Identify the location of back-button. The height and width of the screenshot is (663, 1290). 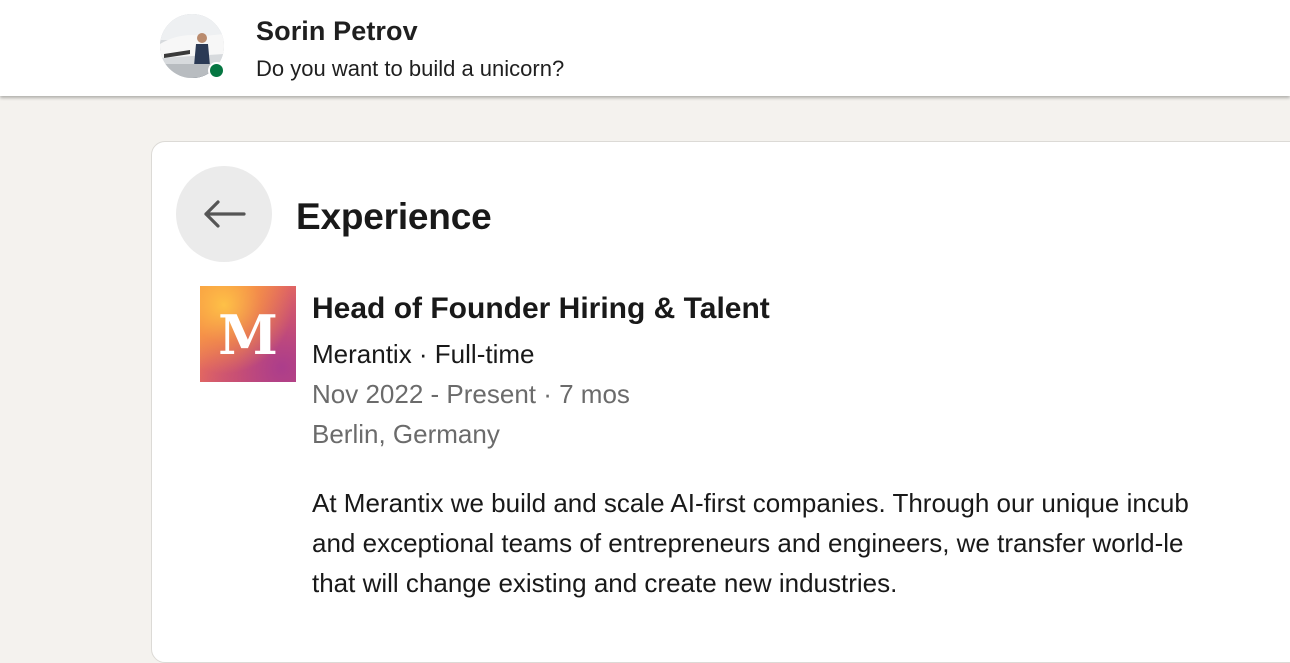
(224, 214).